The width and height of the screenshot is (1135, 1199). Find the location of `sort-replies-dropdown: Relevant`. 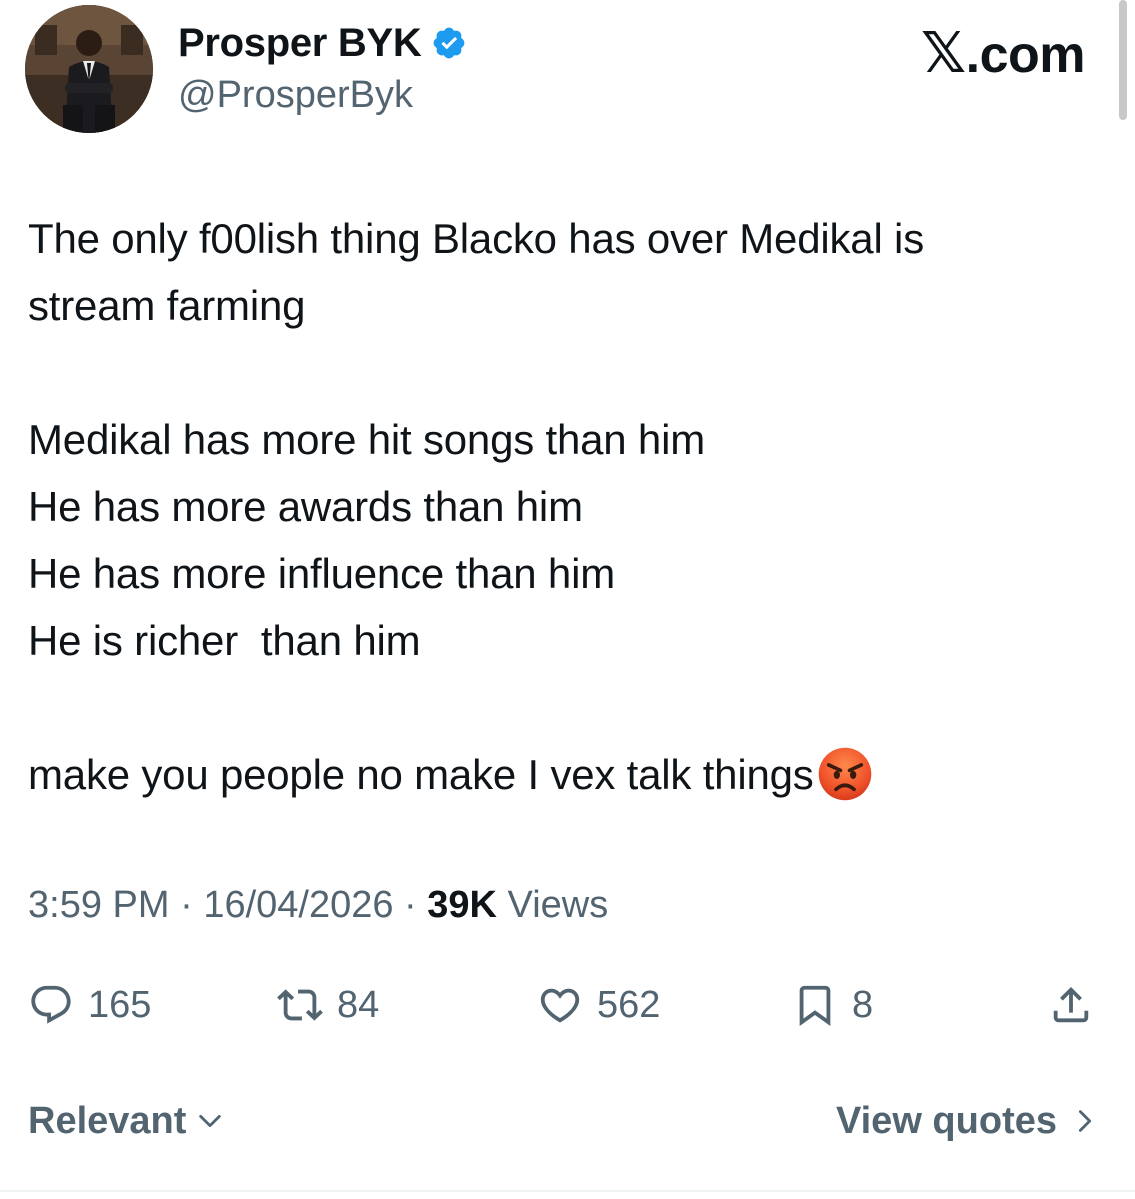

sort-replies-dropdown: Relevant is located at coordinates (126, 1121).